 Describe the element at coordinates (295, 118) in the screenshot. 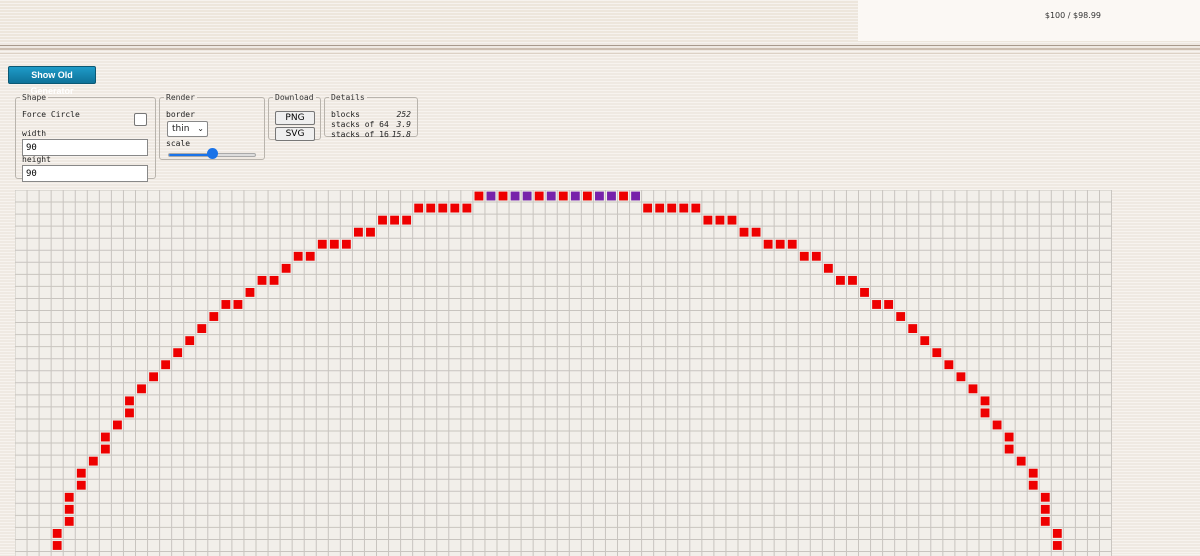

I see `download-png-button: PNG` at that location.